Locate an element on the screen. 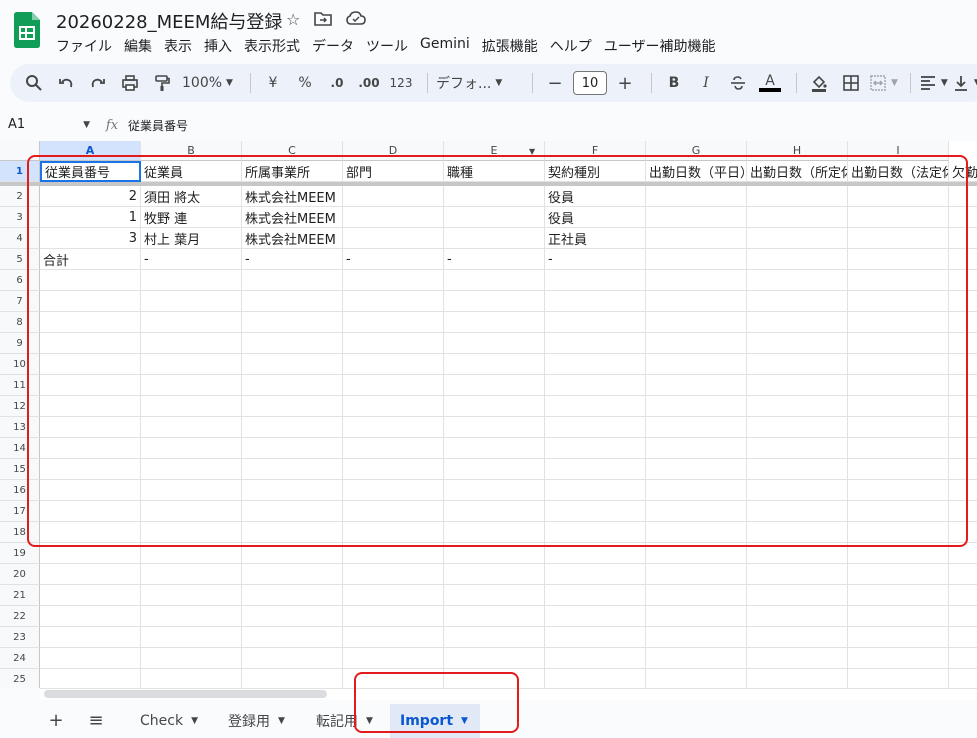 The height and width of the screenshot is (738, 977). column-header-b: B is located at coordinates (191, 151).